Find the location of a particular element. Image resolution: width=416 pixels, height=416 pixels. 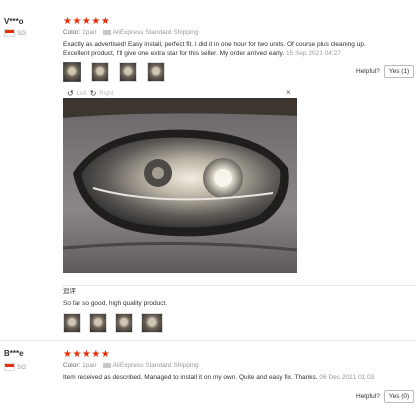

review-separator is located at coordinates (208, 340).